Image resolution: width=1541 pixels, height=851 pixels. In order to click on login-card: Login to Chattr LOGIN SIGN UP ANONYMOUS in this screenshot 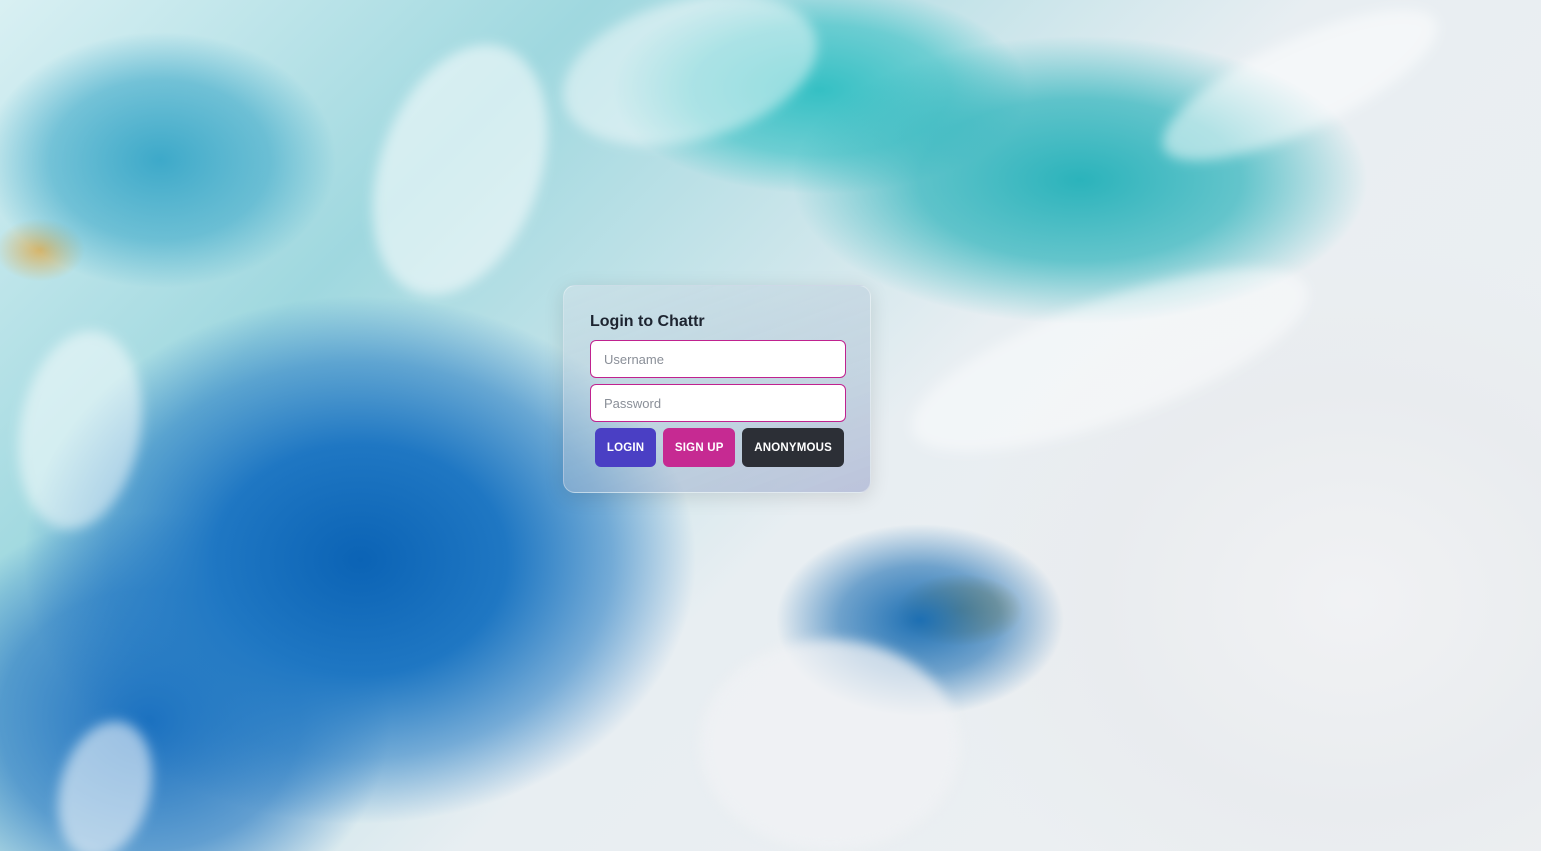, I will do `click(717, 389)`.